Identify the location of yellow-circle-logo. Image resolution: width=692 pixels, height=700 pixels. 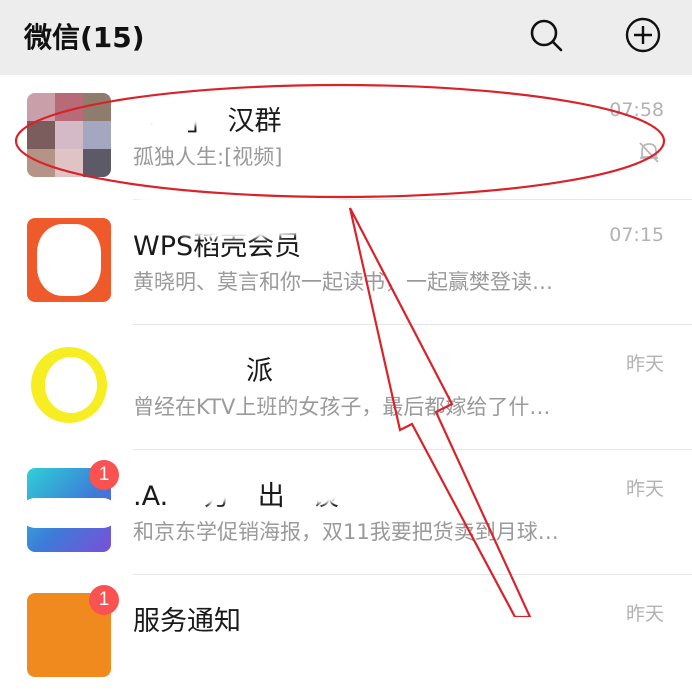
(69, 385).